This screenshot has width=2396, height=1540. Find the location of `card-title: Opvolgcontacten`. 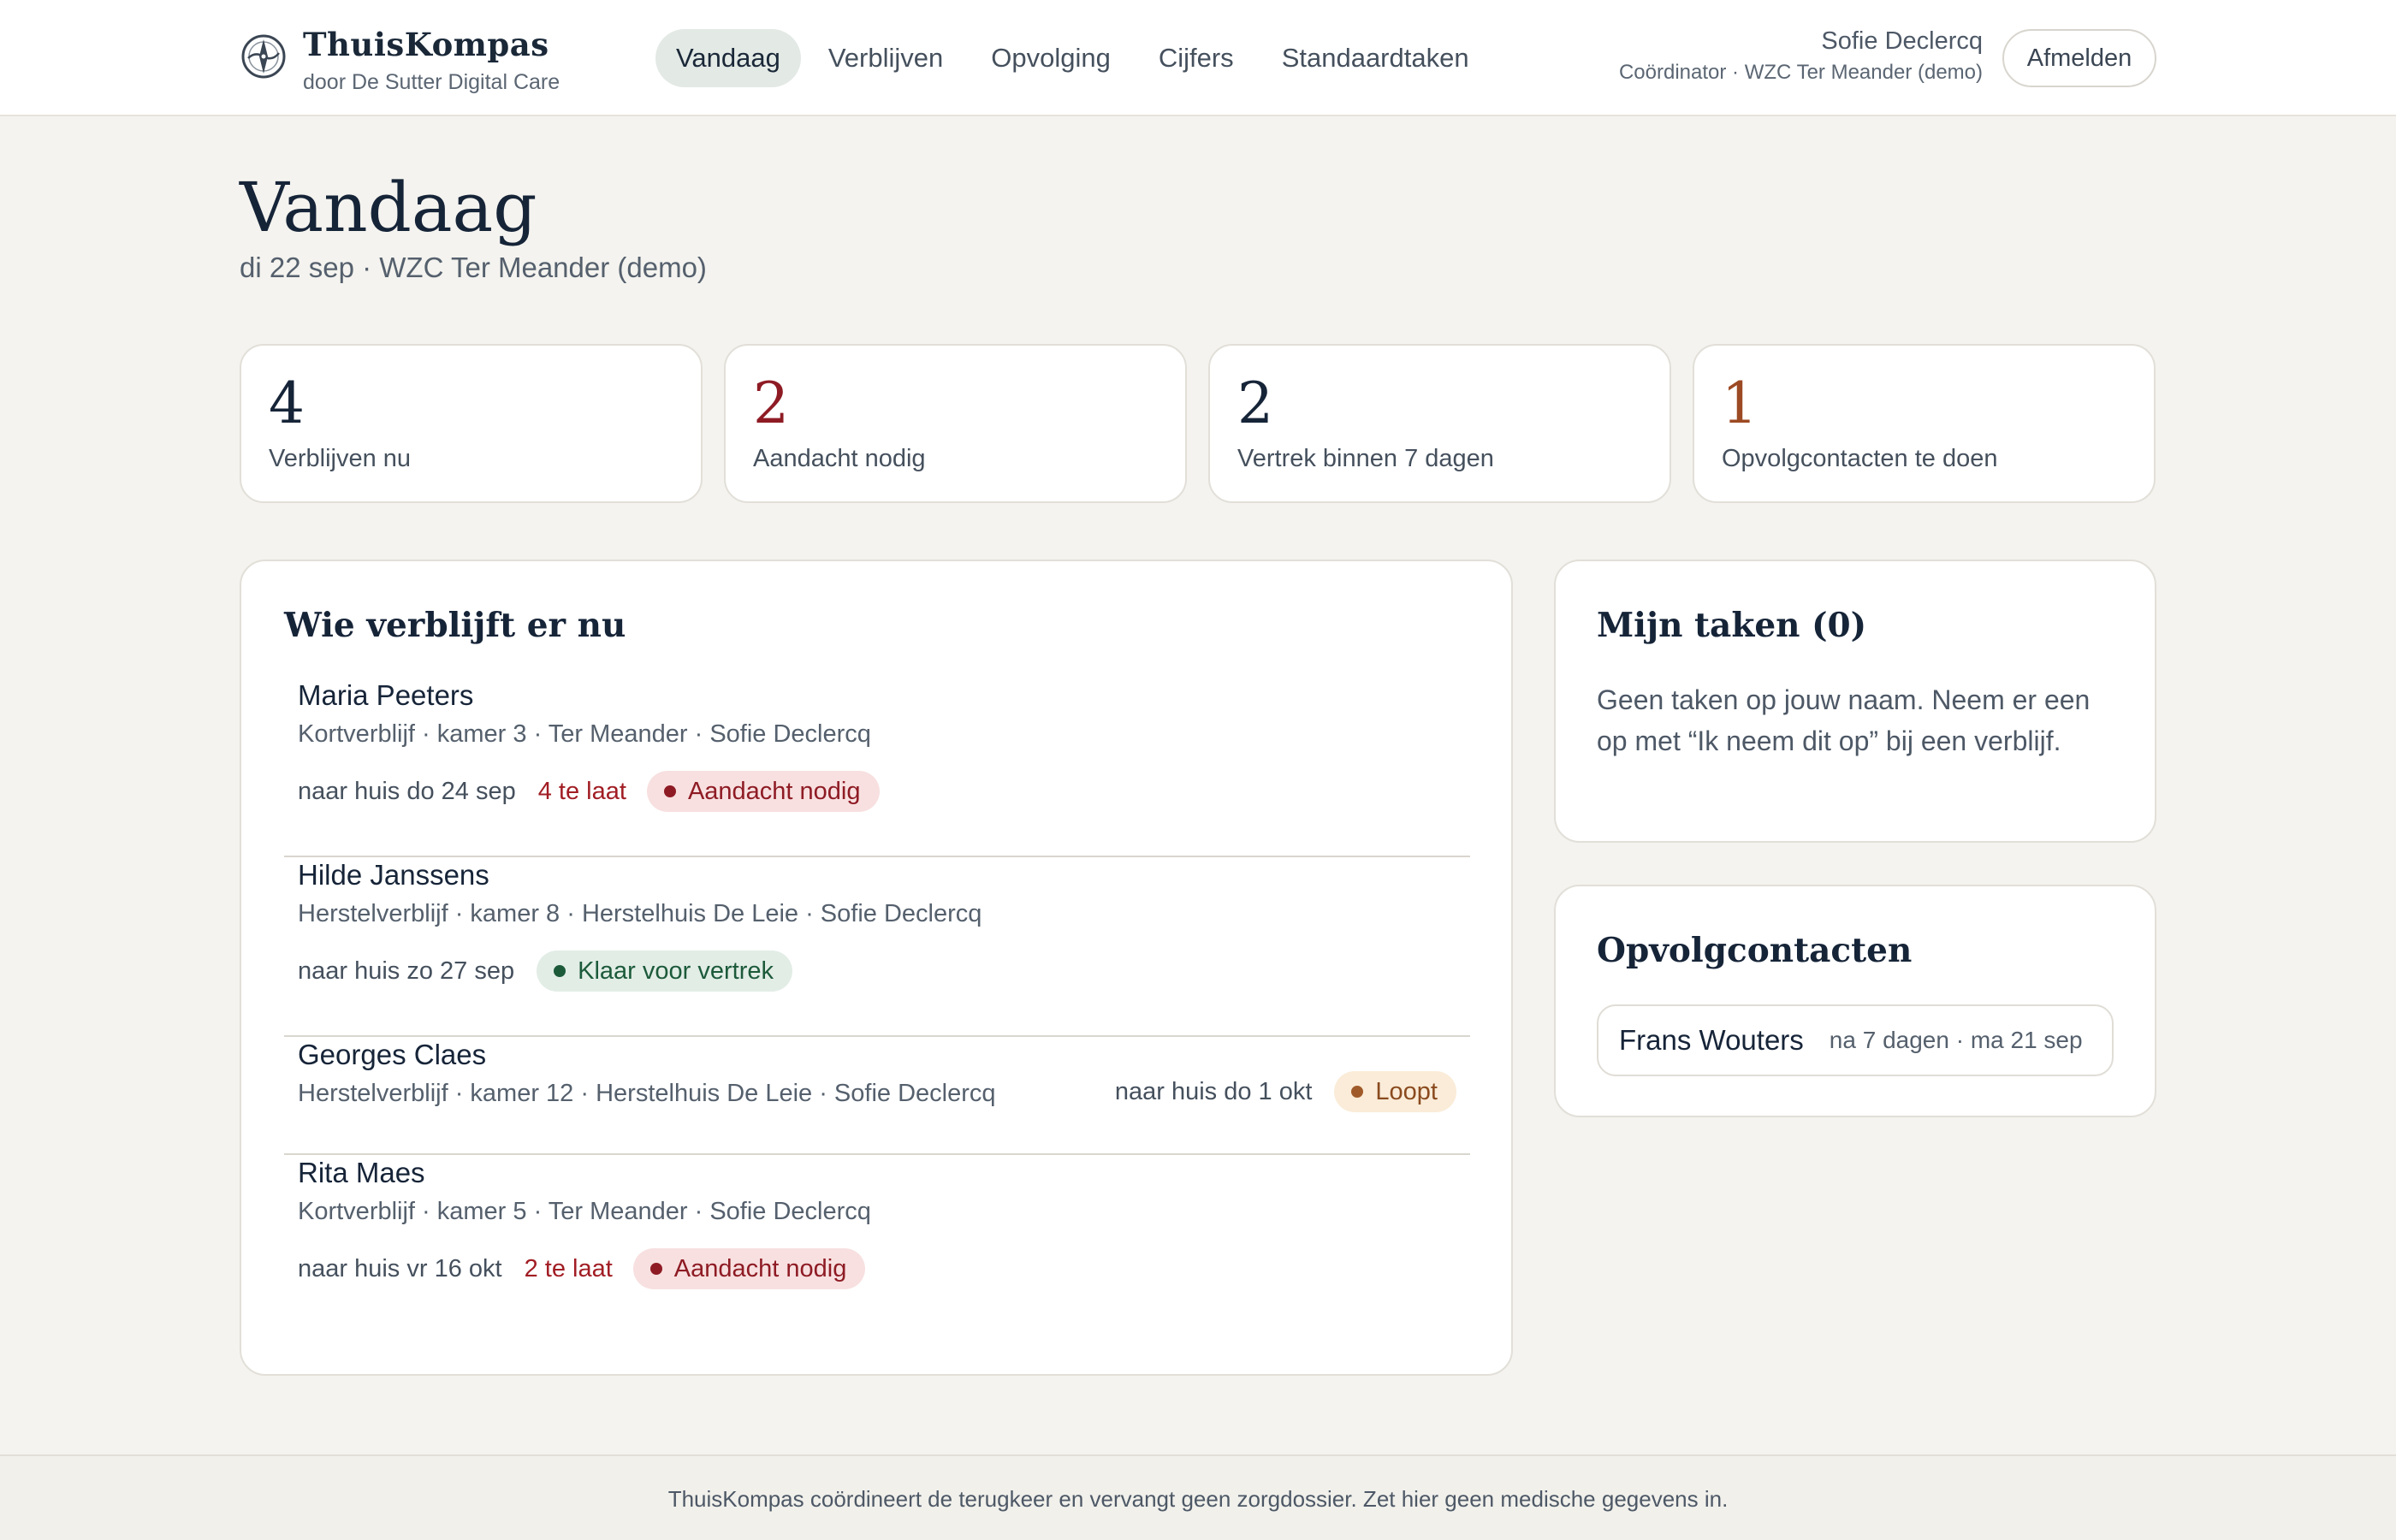

card-title: Opvolgcontacten is located at coordinates (1755, 950).